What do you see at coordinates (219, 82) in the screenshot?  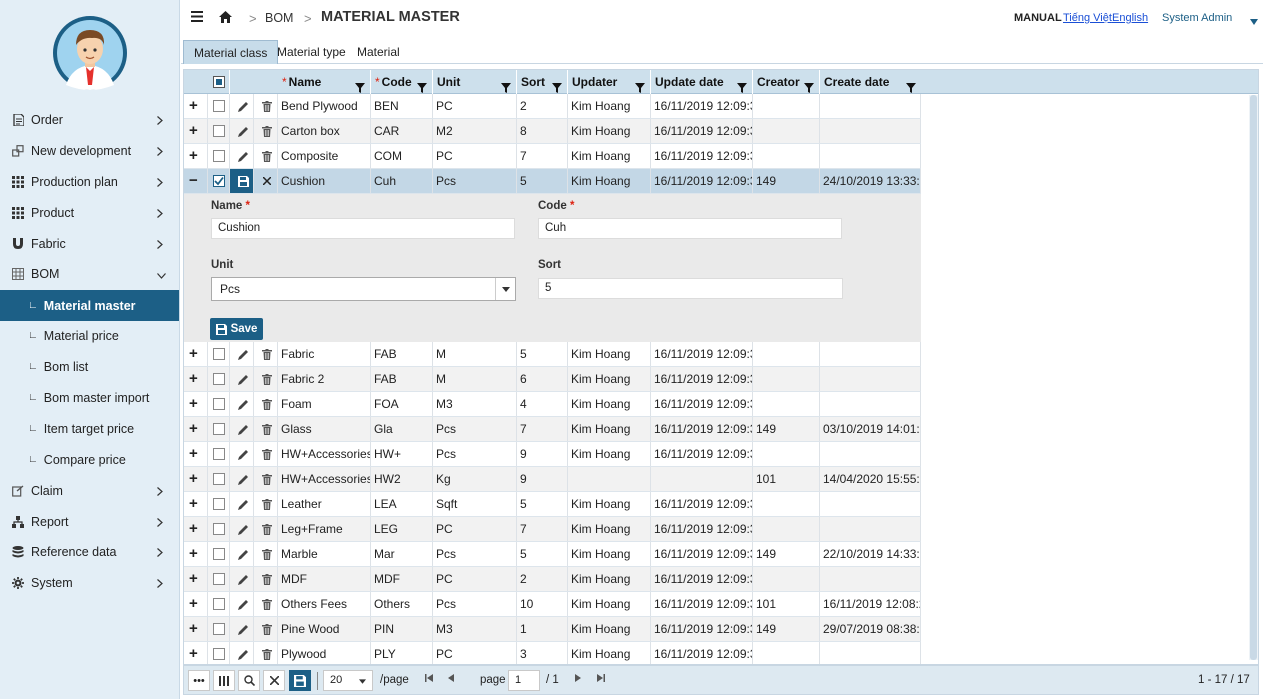 I see `select-all-checkbox` at bounding box center [219, 82].